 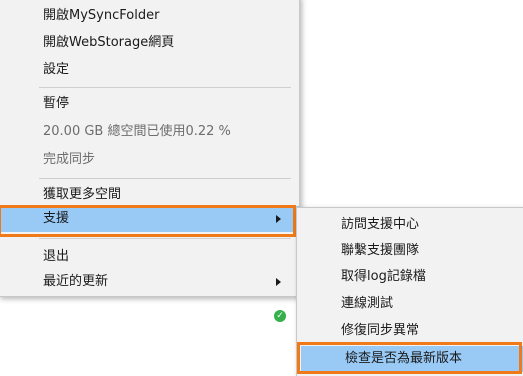 I want to click on submenu-item-connection-test: 連線測試, so click(x=410, y=304).